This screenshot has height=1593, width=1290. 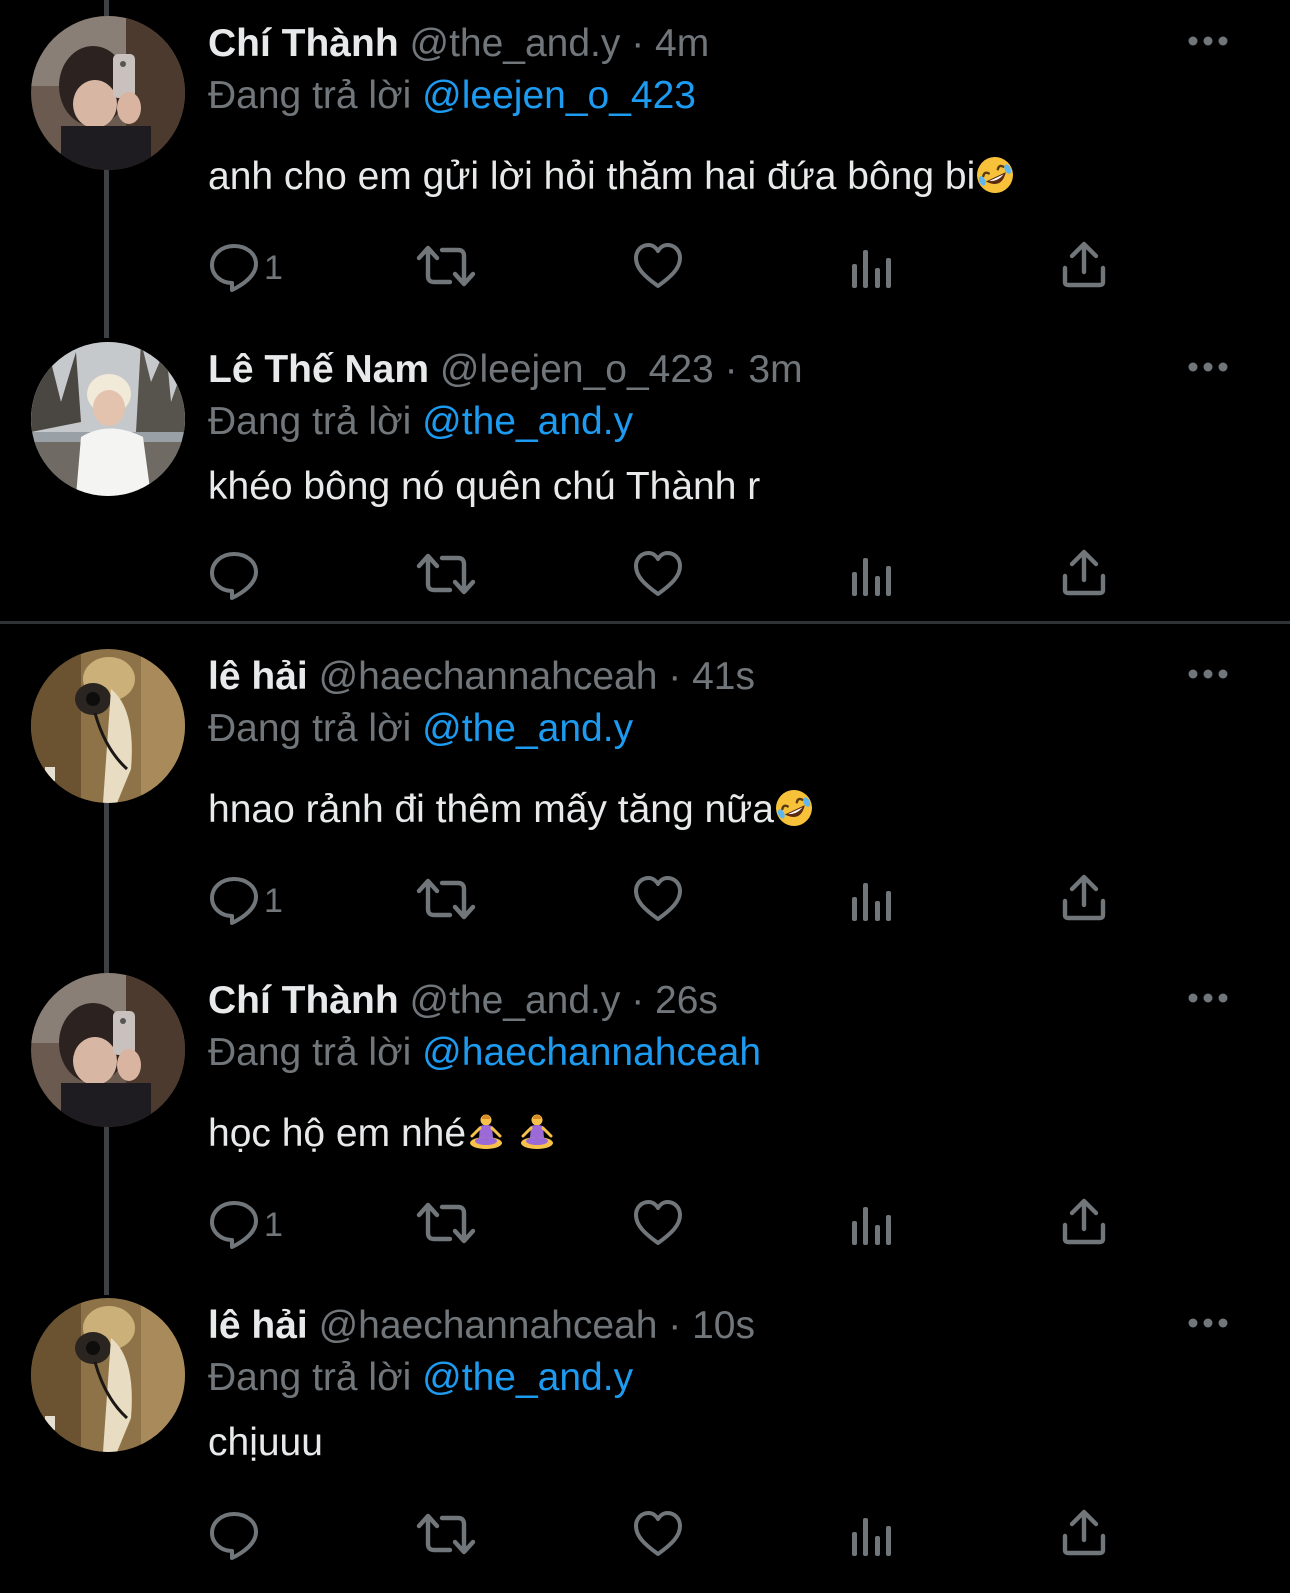 I want to click on share-upload-icon, so click(x=1084, y=264).